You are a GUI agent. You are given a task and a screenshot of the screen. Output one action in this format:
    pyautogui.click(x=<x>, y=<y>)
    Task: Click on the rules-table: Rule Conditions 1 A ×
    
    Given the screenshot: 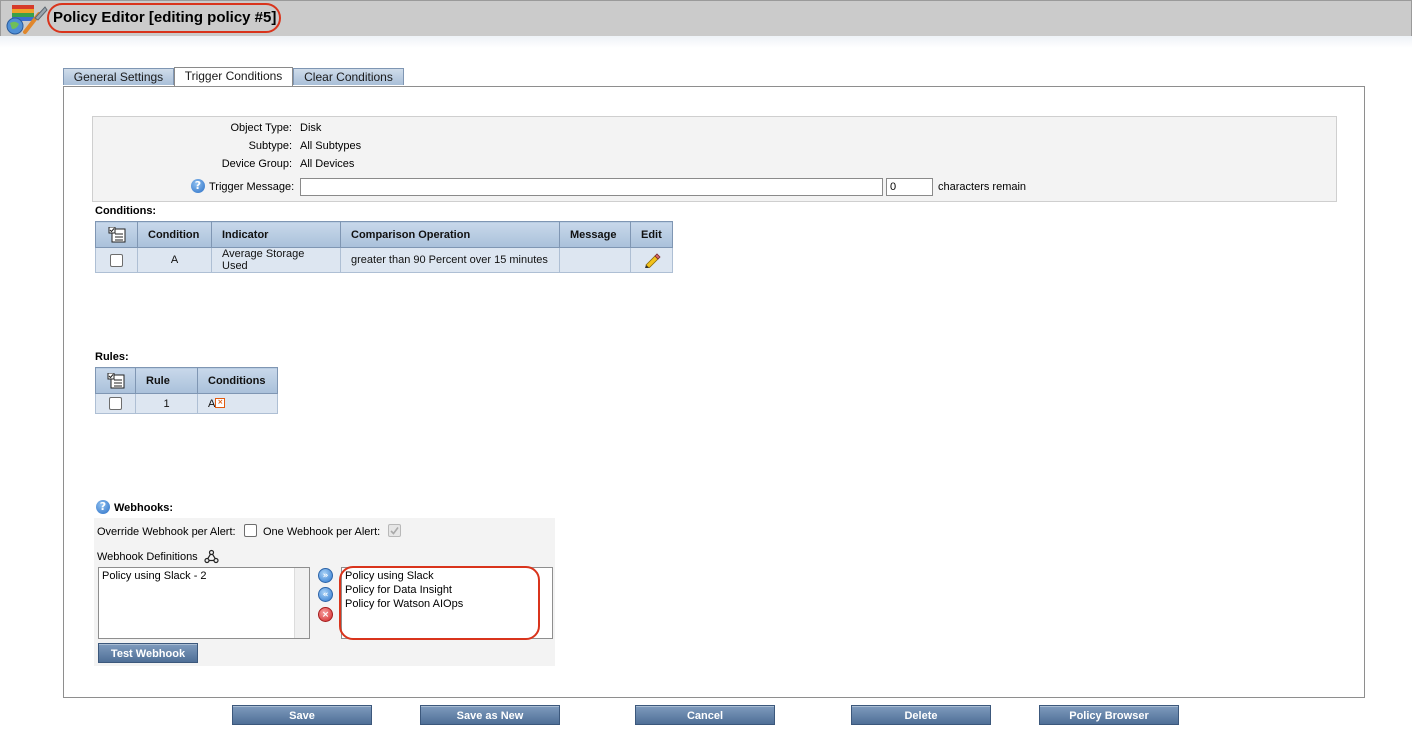 What is the action you would take?
    pyautogui.click(x=186, y=390)
    